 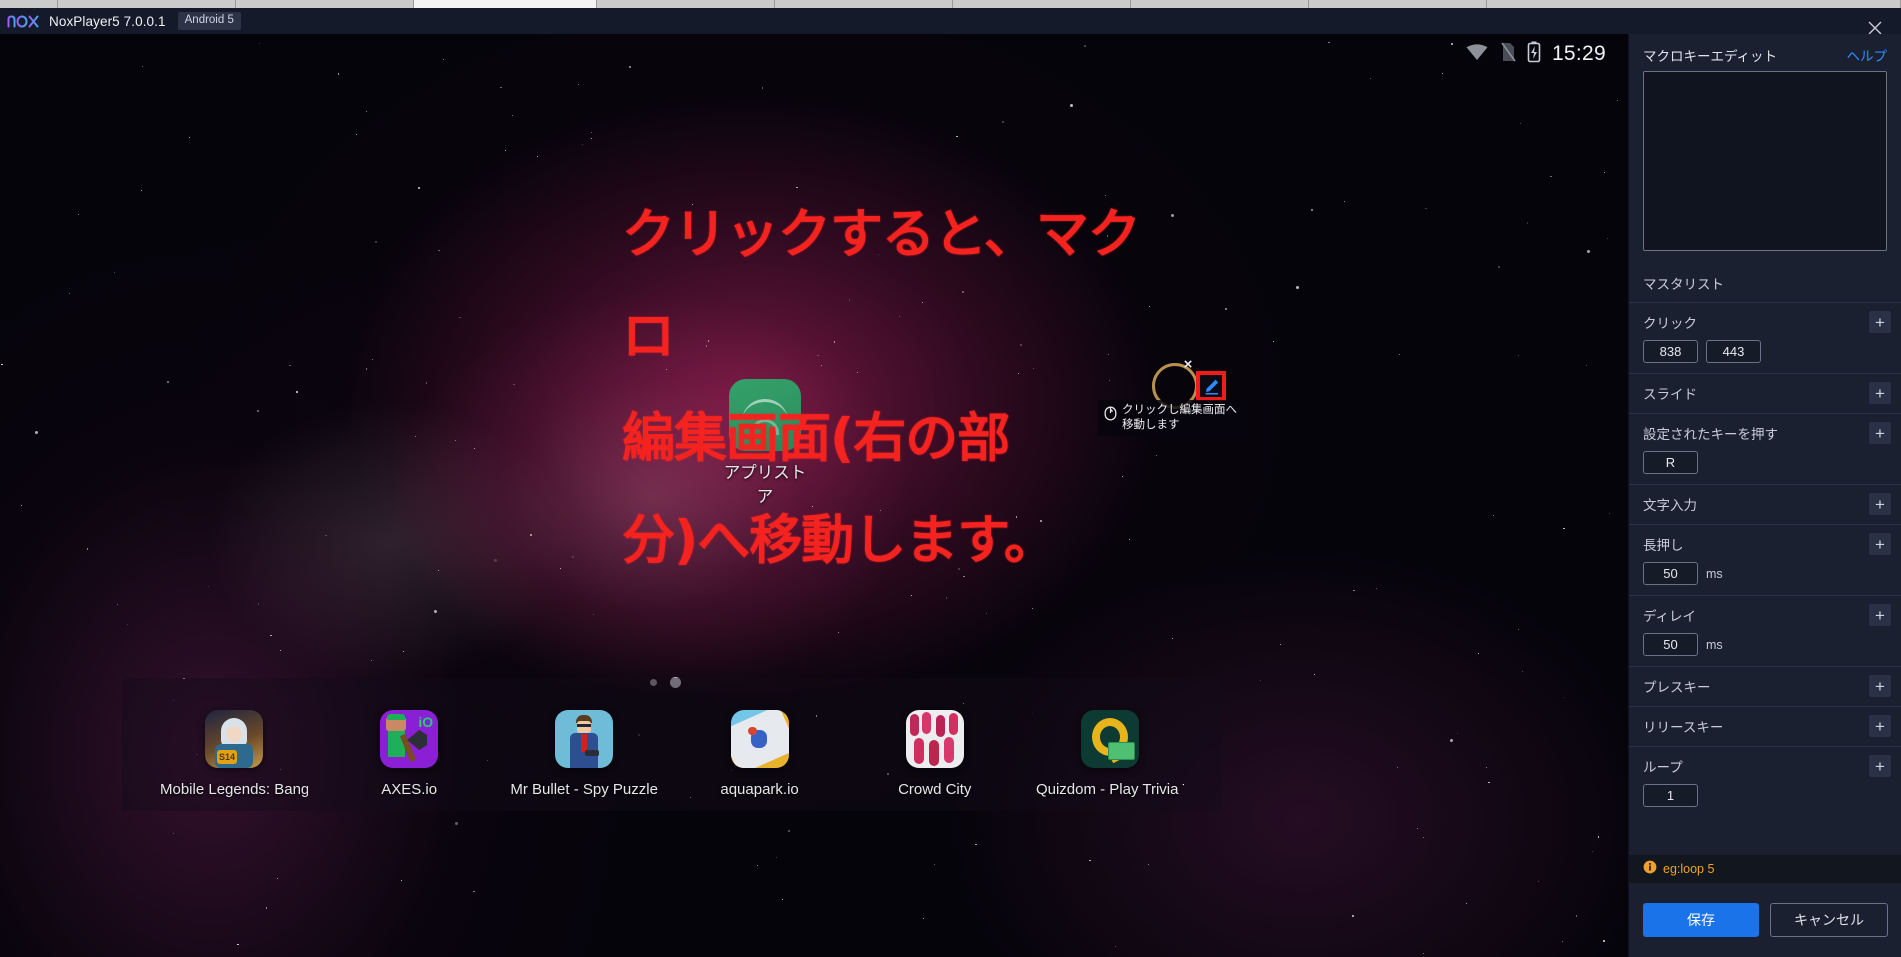 I want to click on macro-action-row: プレスキー +, so click(x=1765, y=686).